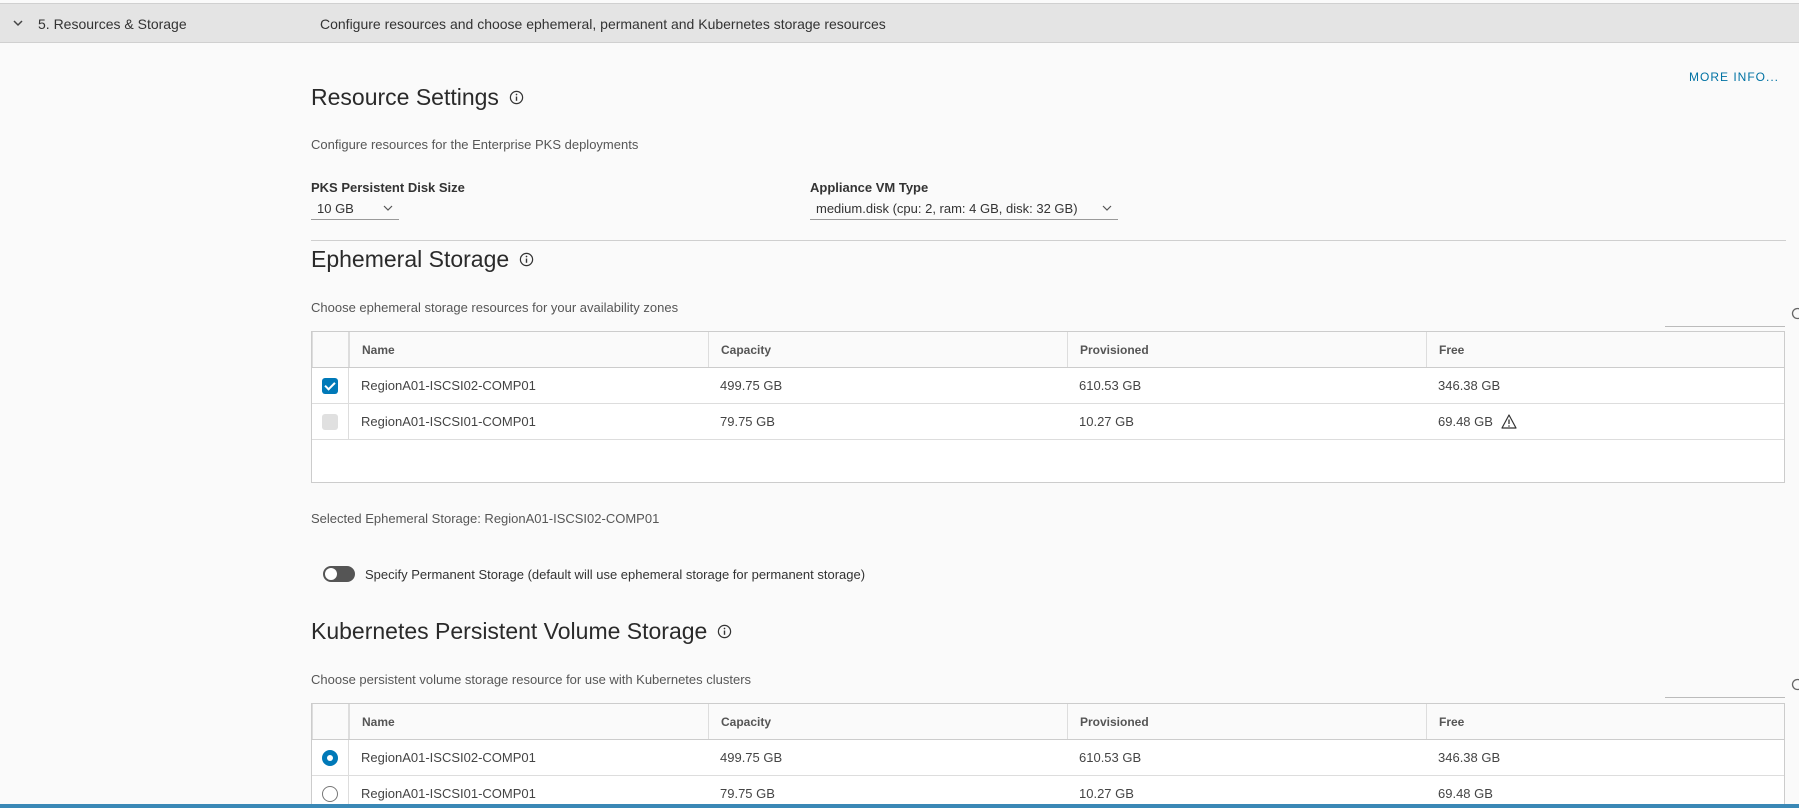  Describe the element at coordinates (1465, 421) in the screenshot. I see `cell-free-value: 69.48 GB` at that location.